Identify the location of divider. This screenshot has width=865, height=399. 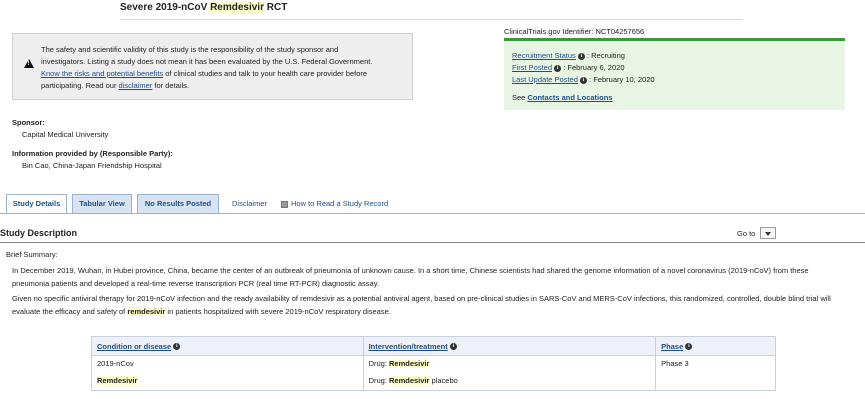
(431, 19).